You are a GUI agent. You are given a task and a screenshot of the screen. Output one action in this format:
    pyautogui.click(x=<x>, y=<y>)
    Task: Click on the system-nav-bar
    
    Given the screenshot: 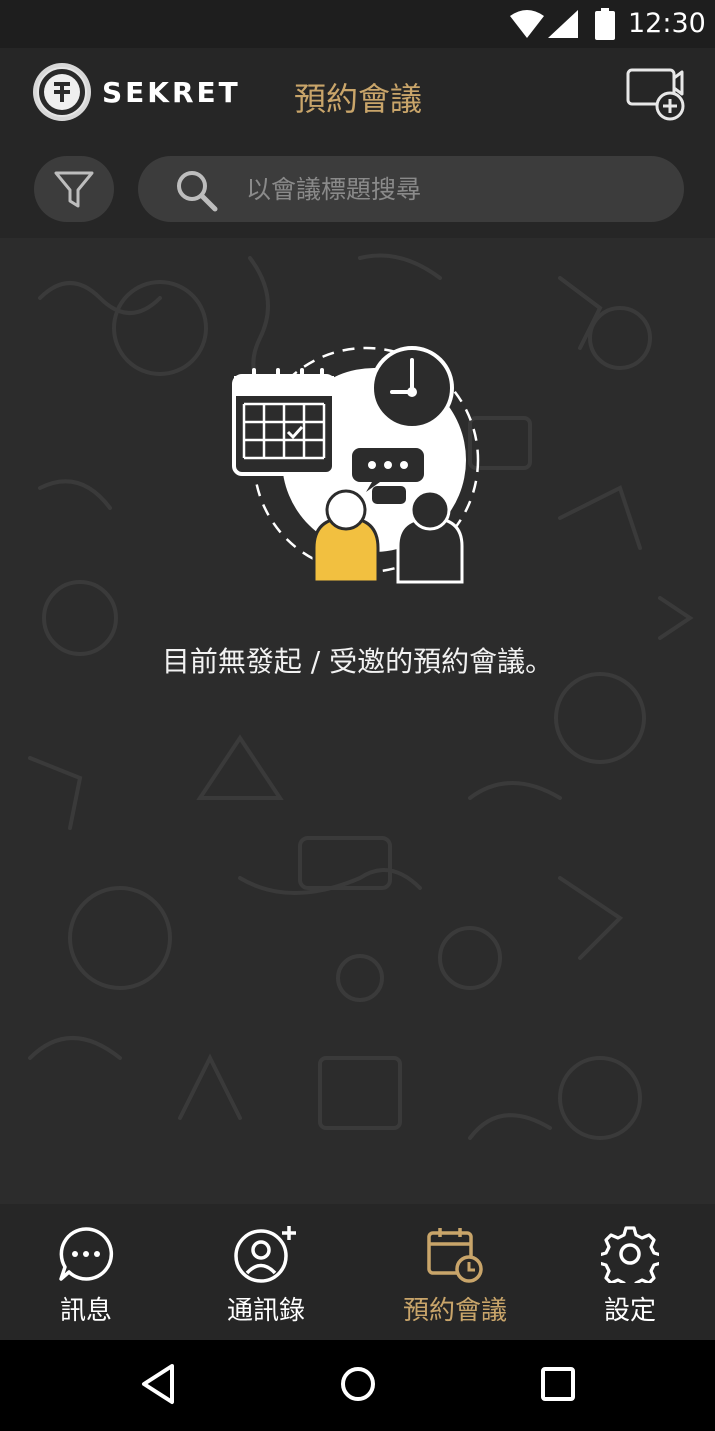 What is the action you would take?
    pyautogui.click(x=357, y=1385)
    